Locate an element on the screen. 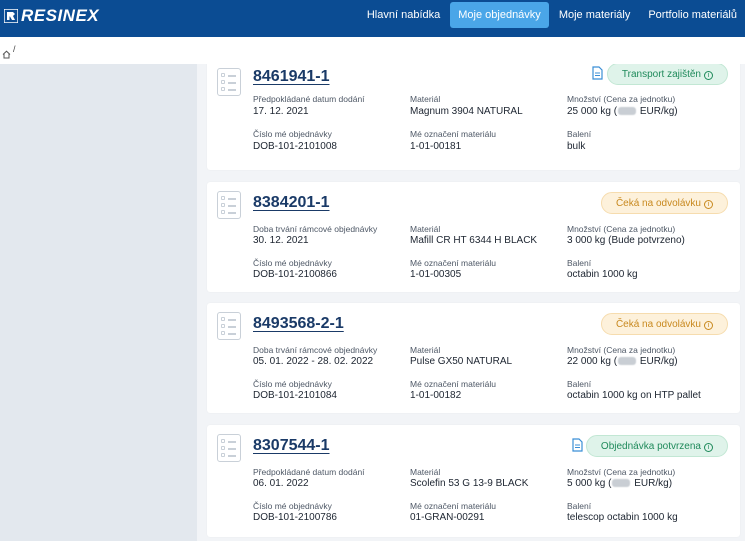 This screenshot has height=541, width=745. field-value: Pulse GX50 NATURAL is located at coordinates (461, 361).